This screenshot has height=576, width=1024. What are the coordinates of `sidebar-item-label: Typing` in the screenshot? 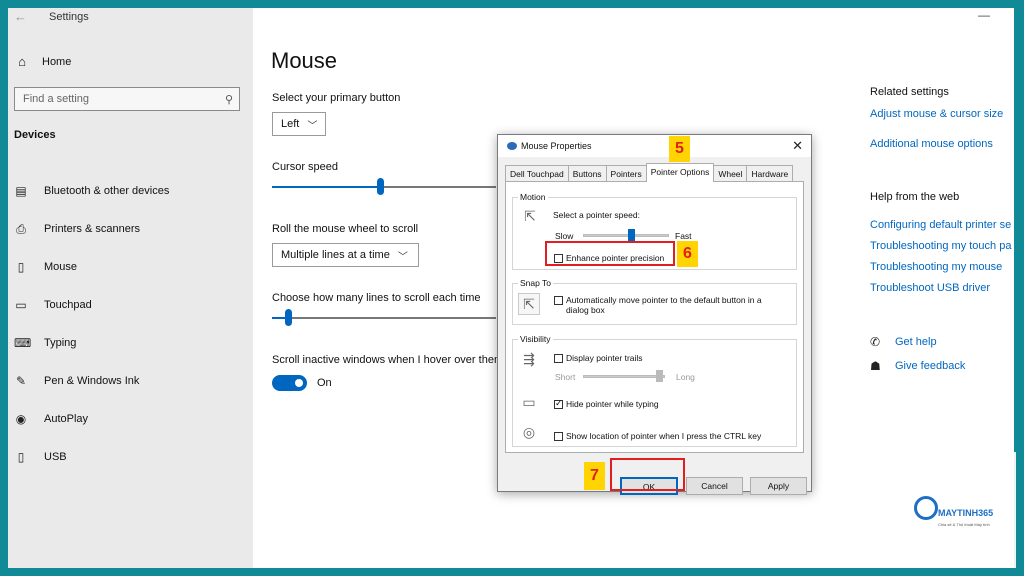 It's located at (60, 343).